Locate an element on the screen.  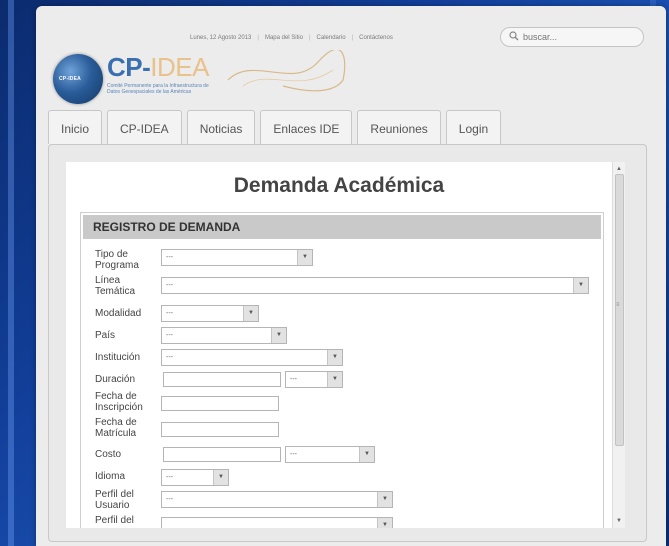
tab-noticias: Noticias is located at coordinates (221, 127).